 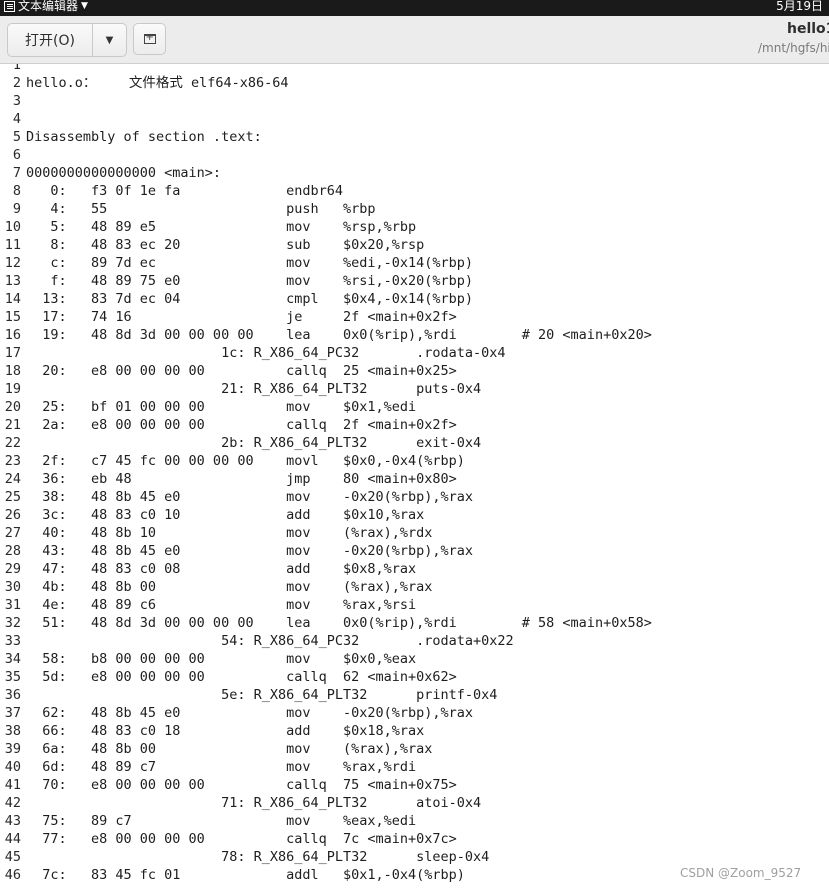 What do you see at coordinates (241, 425) in the screenshot?
I see `line-text: 2a: e8 00 00 00 00 callq 2f <main+0x2f>` at bounding box center [241, 425].